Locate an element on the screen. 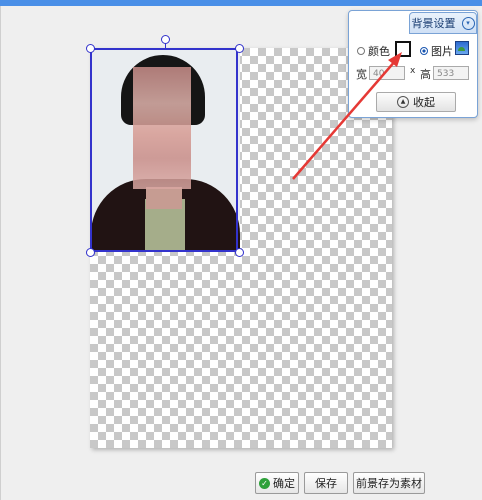 This screenshot has width=482, height=500. confirm-button: ✓ 确定 is located at coordinates (277, 483).